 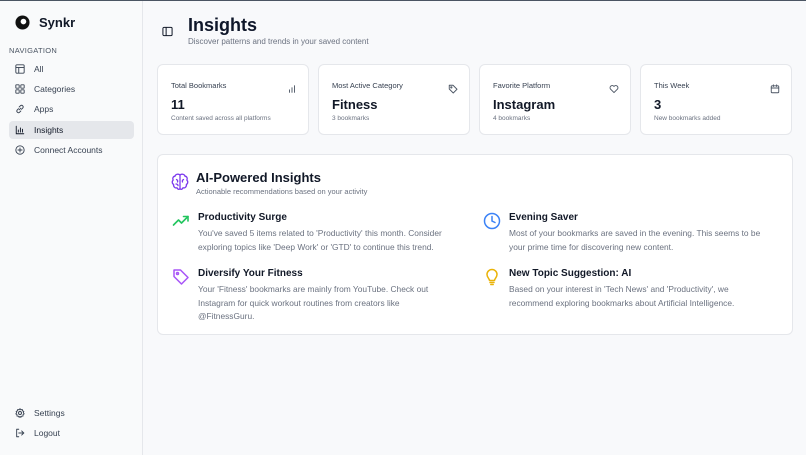 I want to click on sidebar-item-label: Logout, so click(x=47, y=433).